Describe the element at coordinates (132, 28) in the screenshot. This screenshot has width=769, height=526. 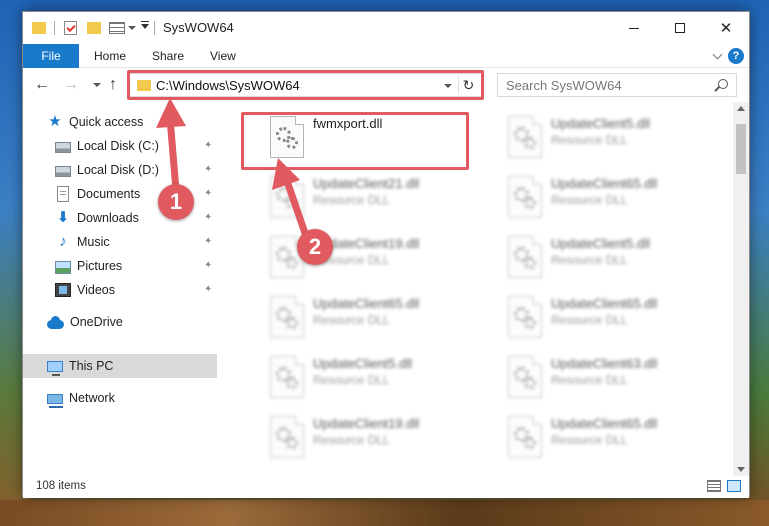
I see `chevron-down-icon` at that location.